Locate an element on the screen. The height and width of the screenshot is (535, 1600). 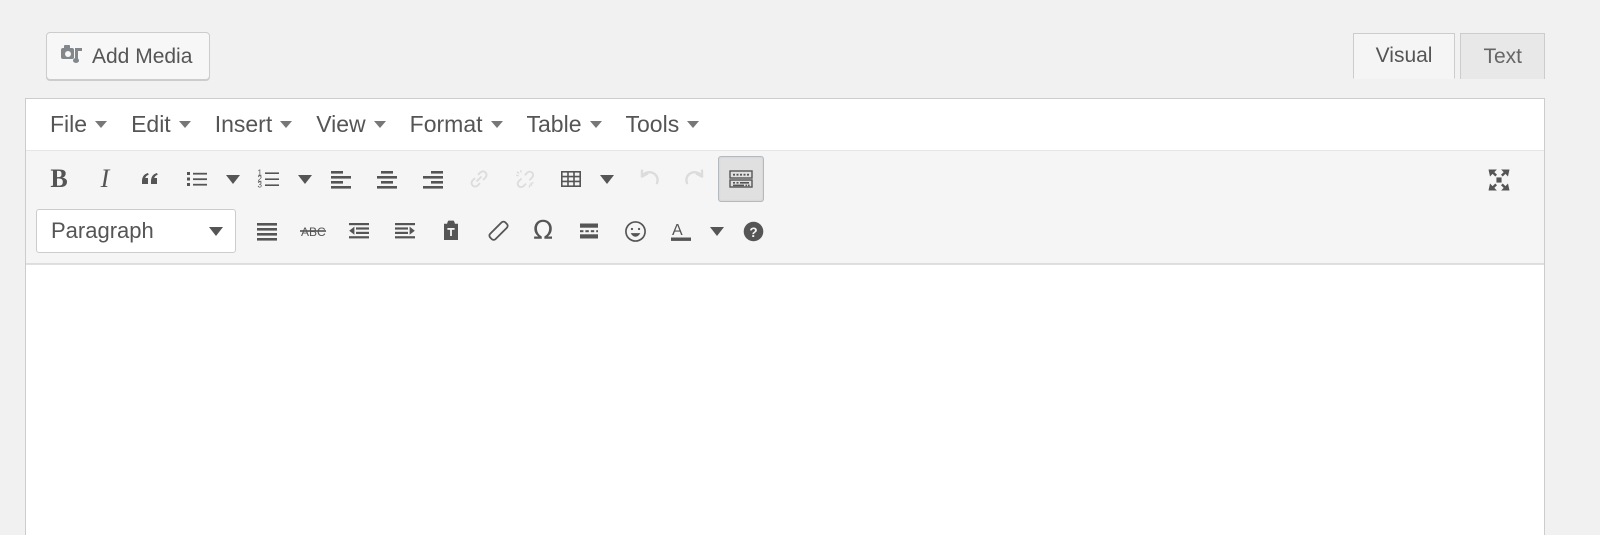
link-icon is located at coordinates (479, 179).